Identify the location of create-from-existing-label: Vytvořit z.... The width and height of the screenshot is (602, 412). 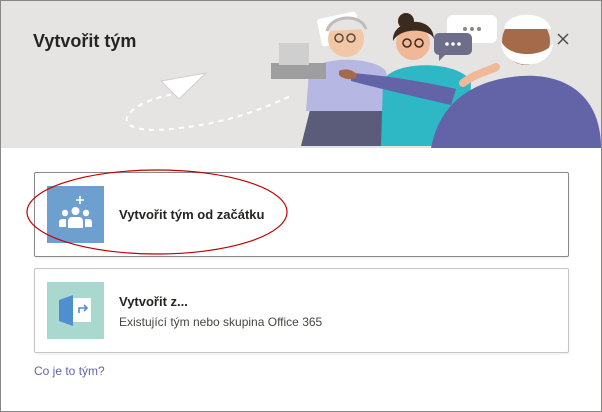
(153, 301).